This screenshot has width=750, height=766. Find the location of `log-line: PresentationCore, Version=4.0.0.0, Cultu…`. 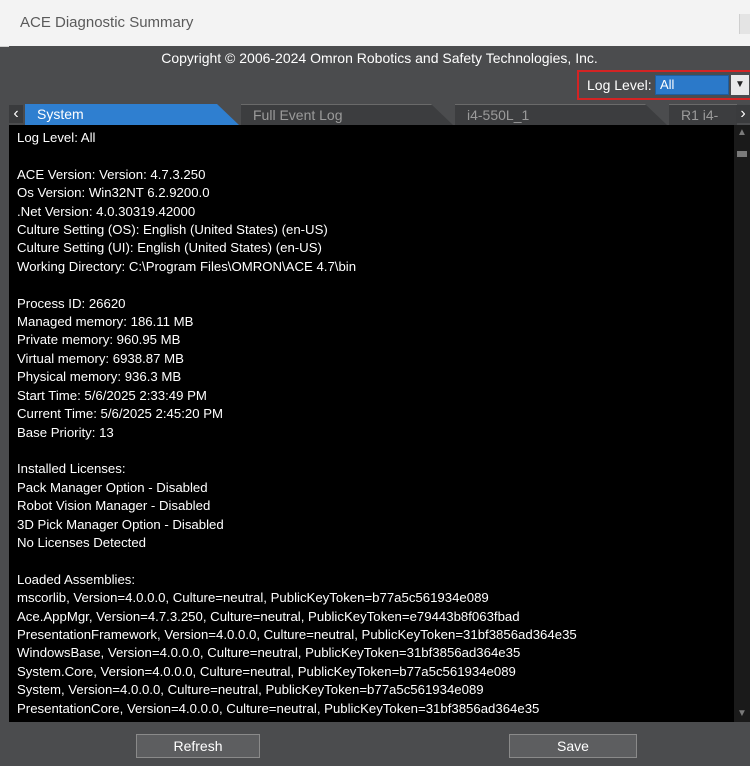

log-line: PresentationCore, Version=4.0.0.0, Cultu… is located at coordinates (278, 708).